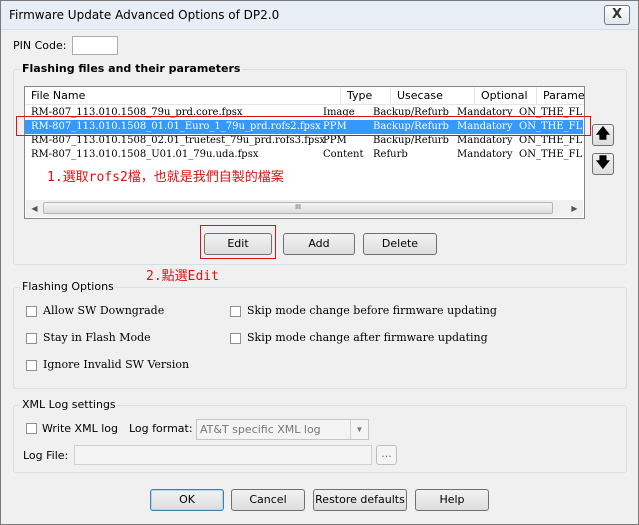 This screenshot has height=525, width=639. What do you see at coordinates (34, 208) in the screenshot?
I see `scroll-left-icon: ◀` at bounding box center [34, 208].